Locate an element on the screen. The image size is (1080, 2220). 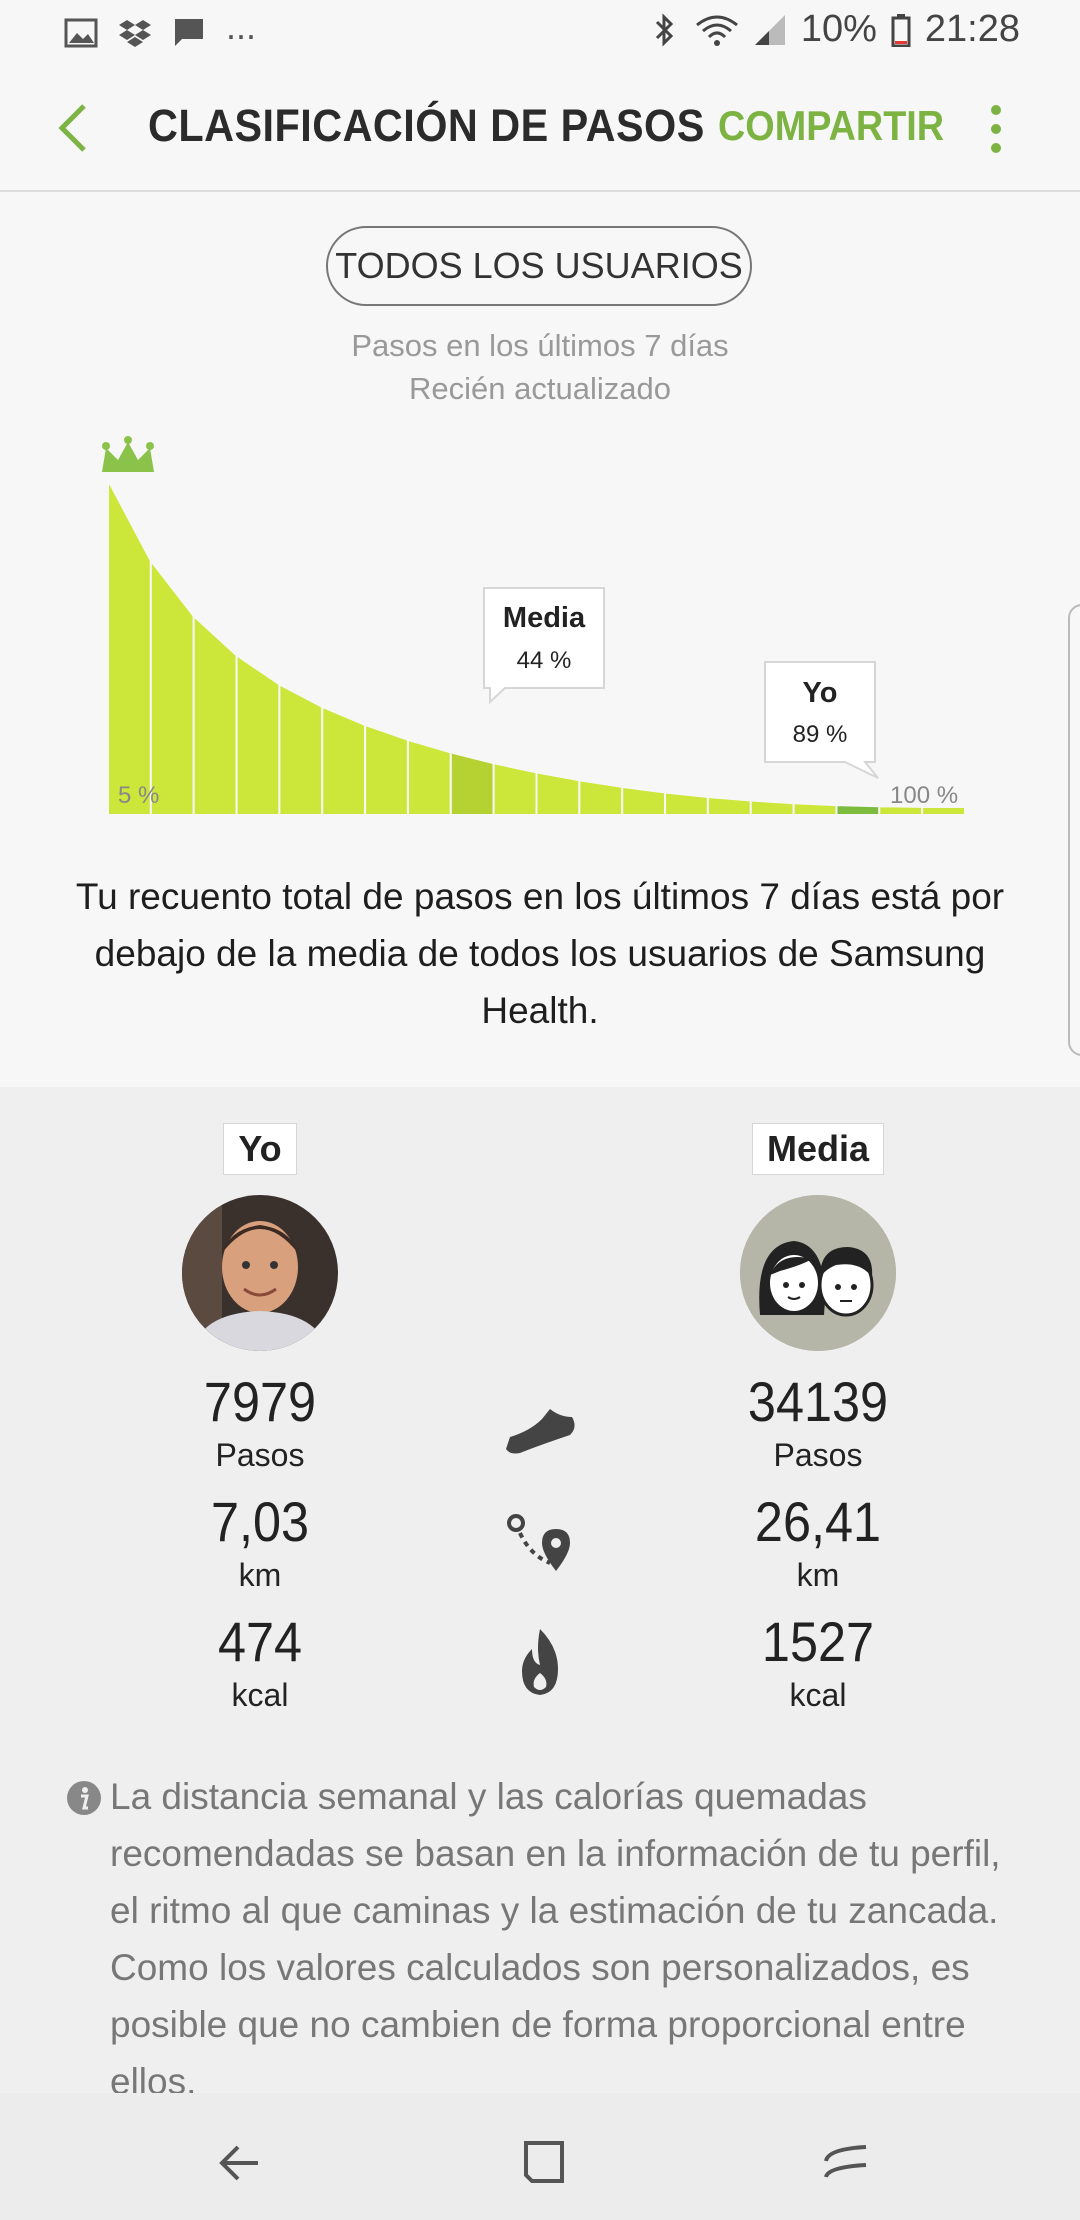
battery-percent: 10% is located at coordinates (838, 29).